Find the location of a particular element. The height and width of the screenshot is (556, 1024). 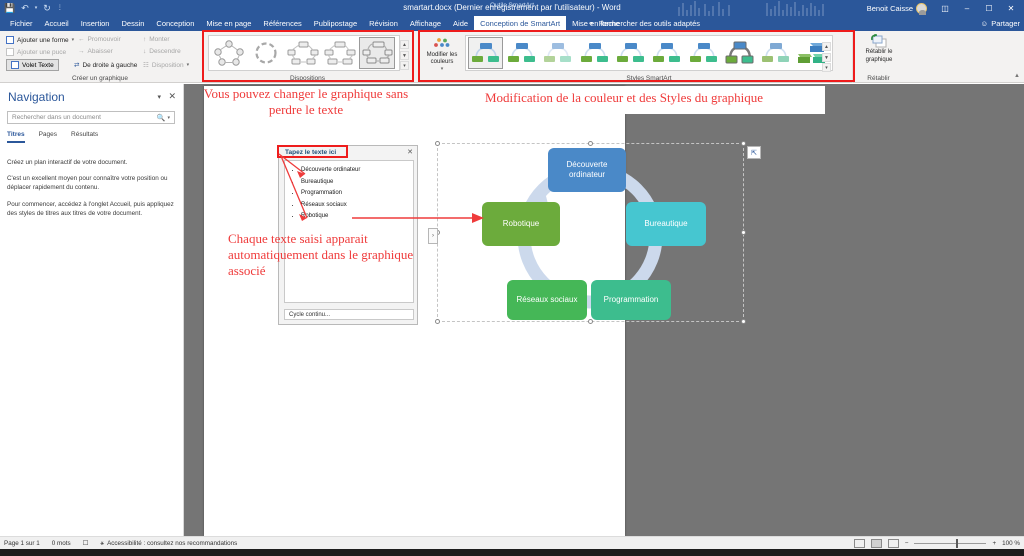

resize-handle-tl is located at coordinates (437, 143).